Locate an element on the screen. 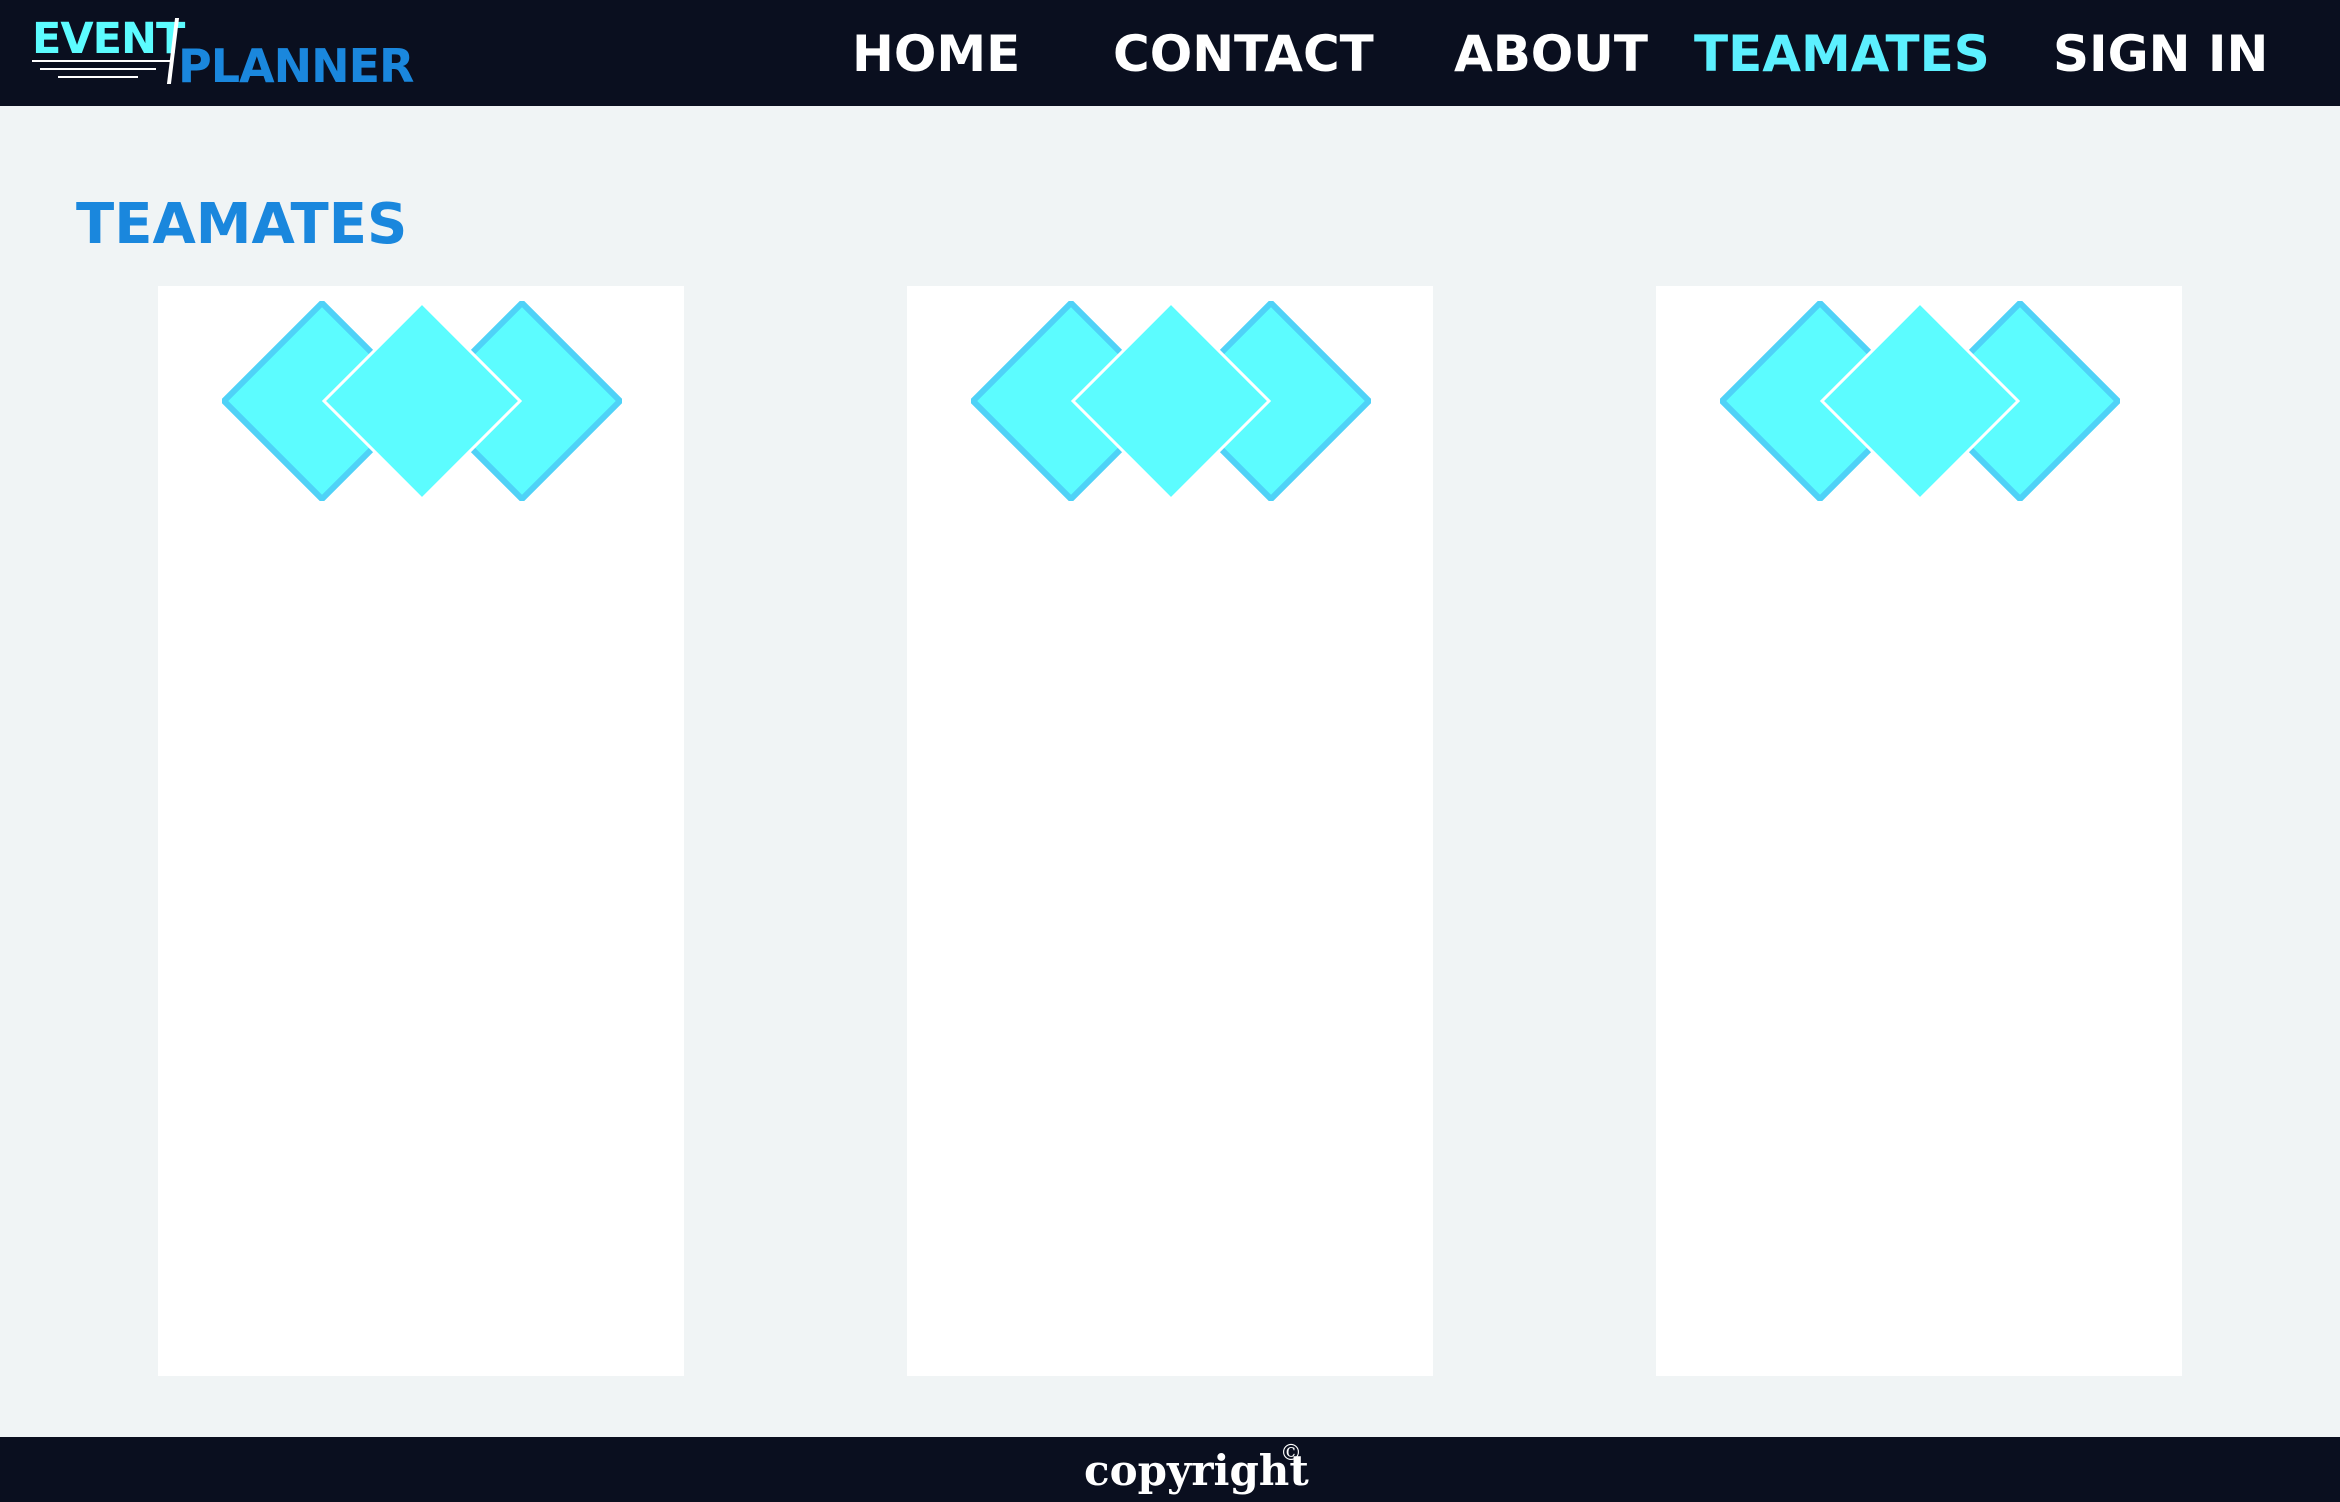 This screenshot has height=1502, width=2340. footer: copyright © is located at coordinates (1170, 1469).